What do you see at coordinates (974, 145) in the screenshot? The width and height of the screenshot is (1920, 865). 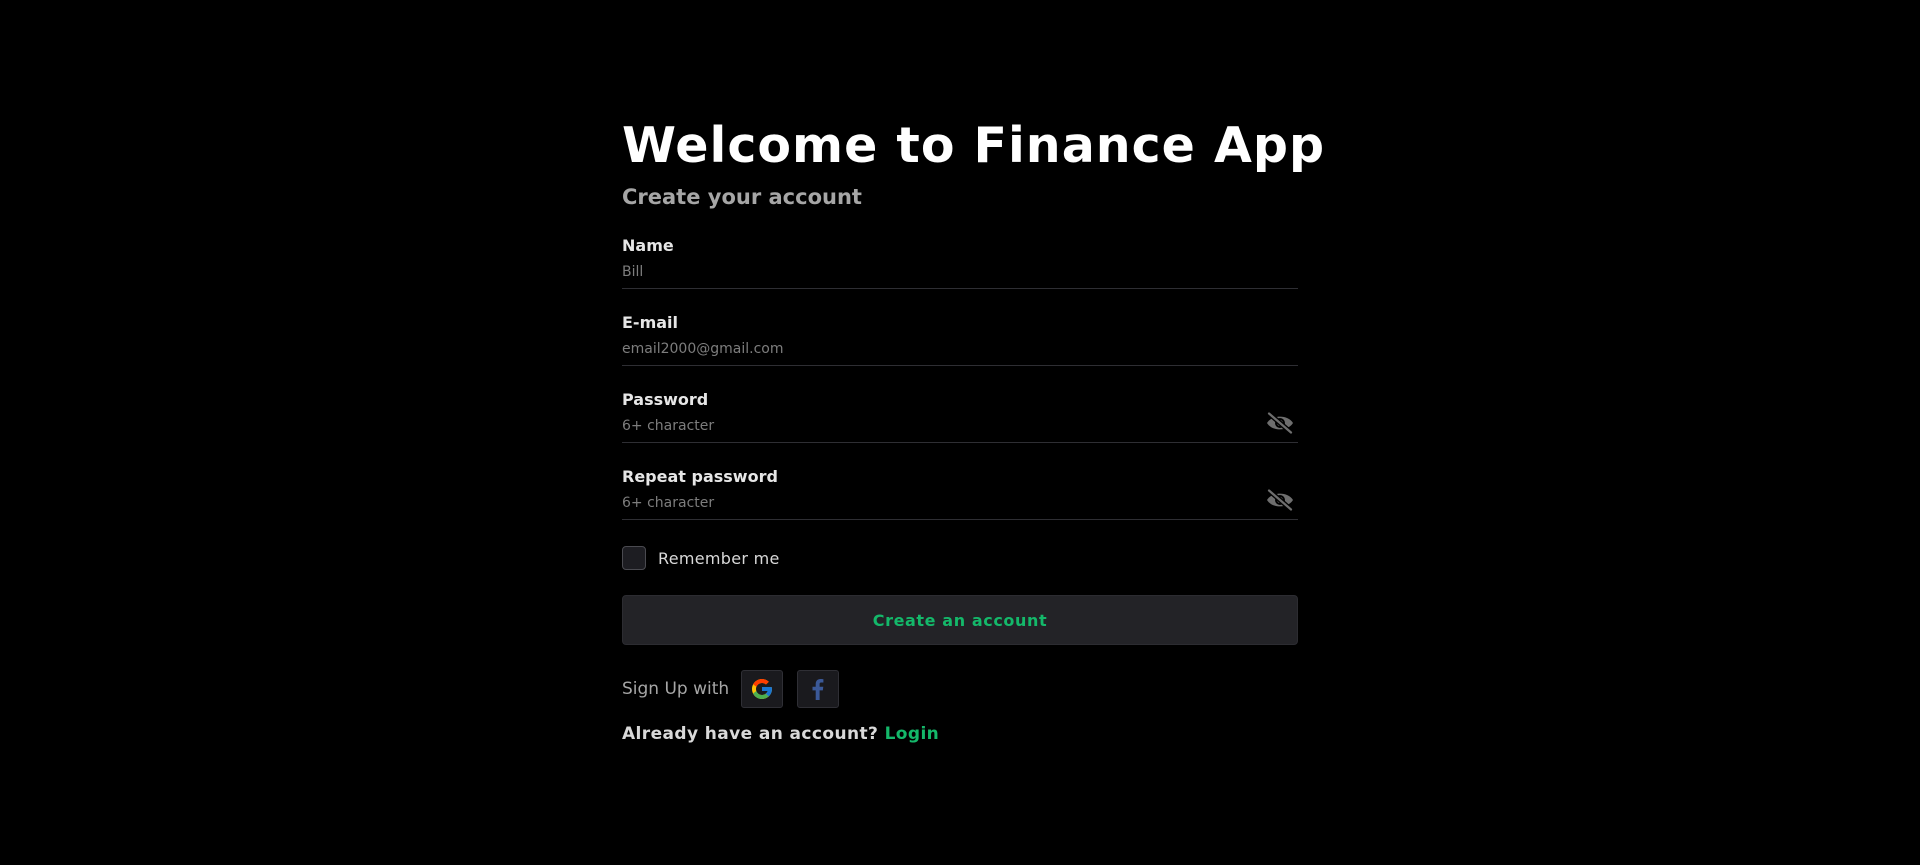 I see `page-title: Welcome to Finance App` at bounding box center [974, 145].